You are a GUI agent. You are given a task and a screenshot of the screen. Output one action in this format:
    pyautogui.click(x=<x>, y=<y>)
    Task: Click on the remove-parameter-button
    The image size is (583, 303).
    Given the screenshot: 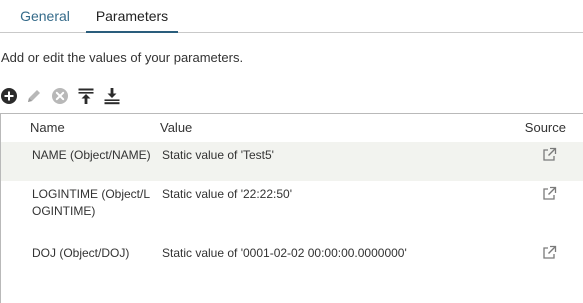 What is the action you would take?
    pyautogui.click(x=61, y=97)
    